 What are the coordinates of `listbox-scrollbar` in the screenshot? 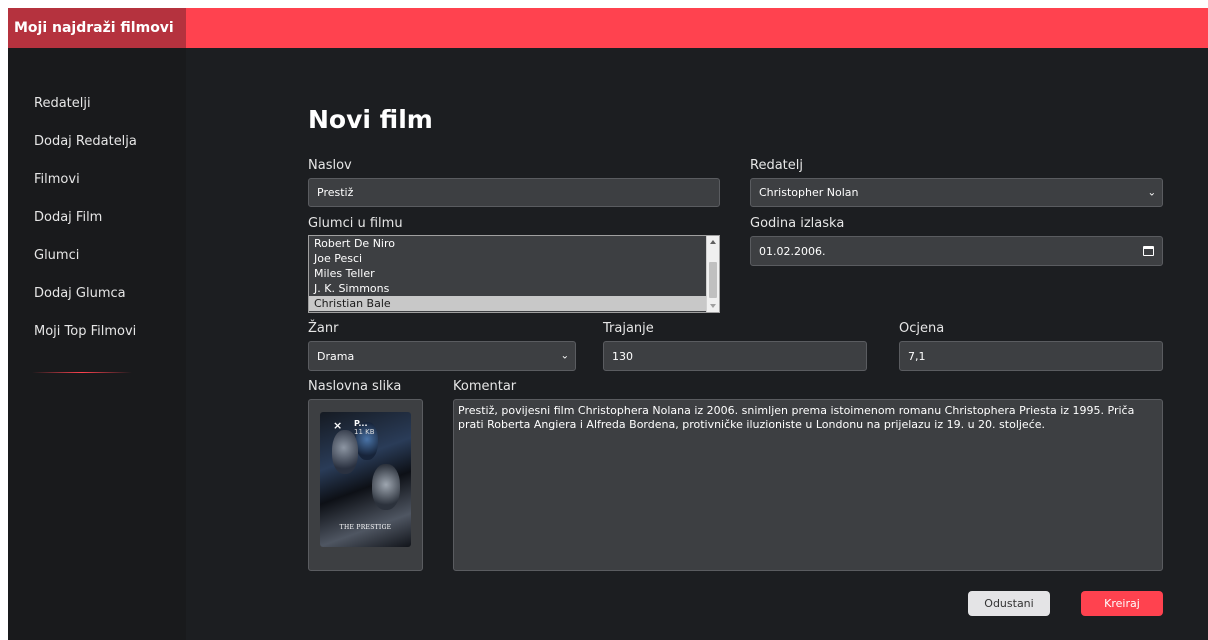 It's located at (712, 274).